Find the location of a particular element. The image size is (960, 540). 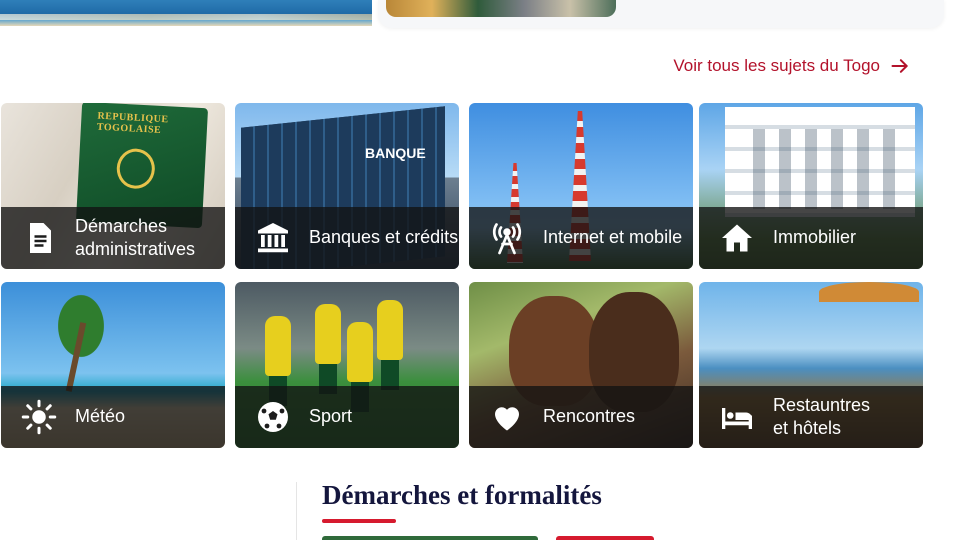

sun-icon is located at coordinates (39, 417).